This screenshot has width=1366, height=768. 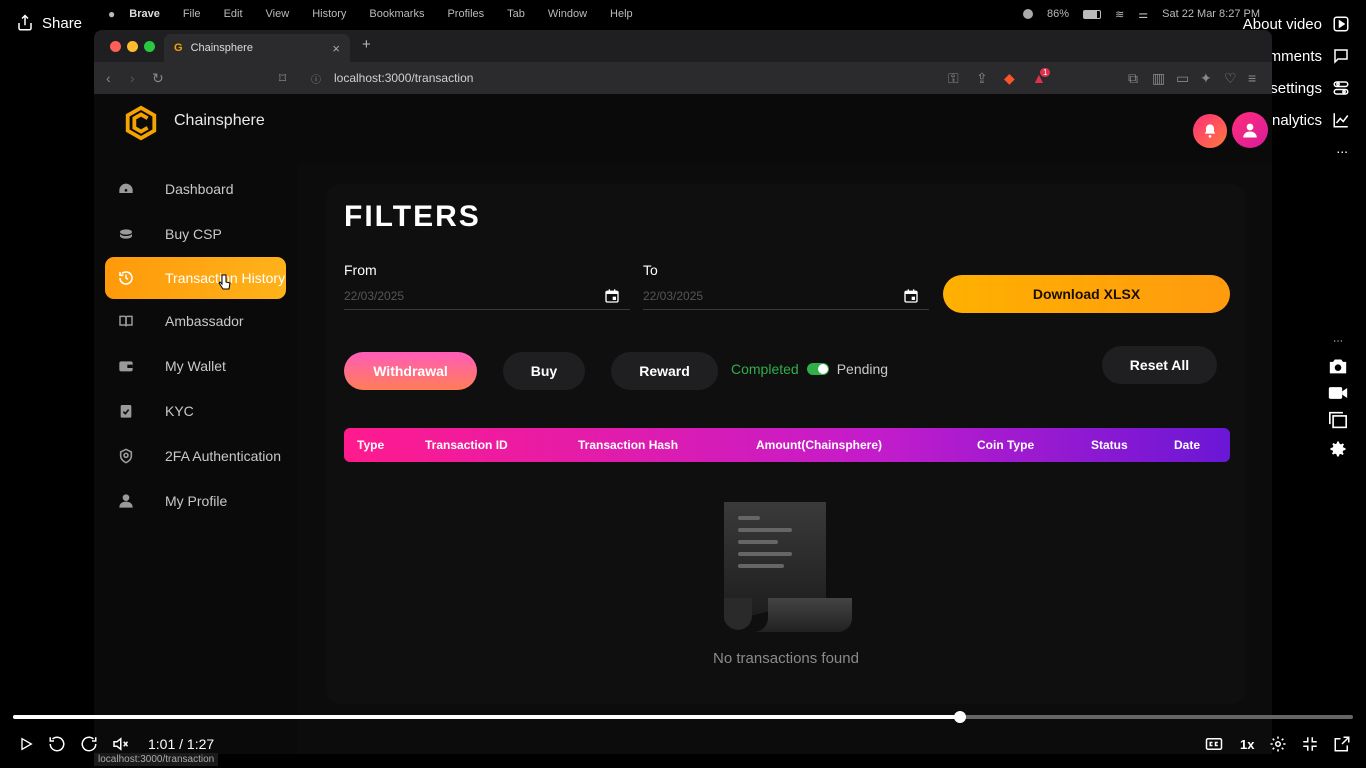 I want to click on control-center-icon: ⚌, so click(x=1143, y=14).